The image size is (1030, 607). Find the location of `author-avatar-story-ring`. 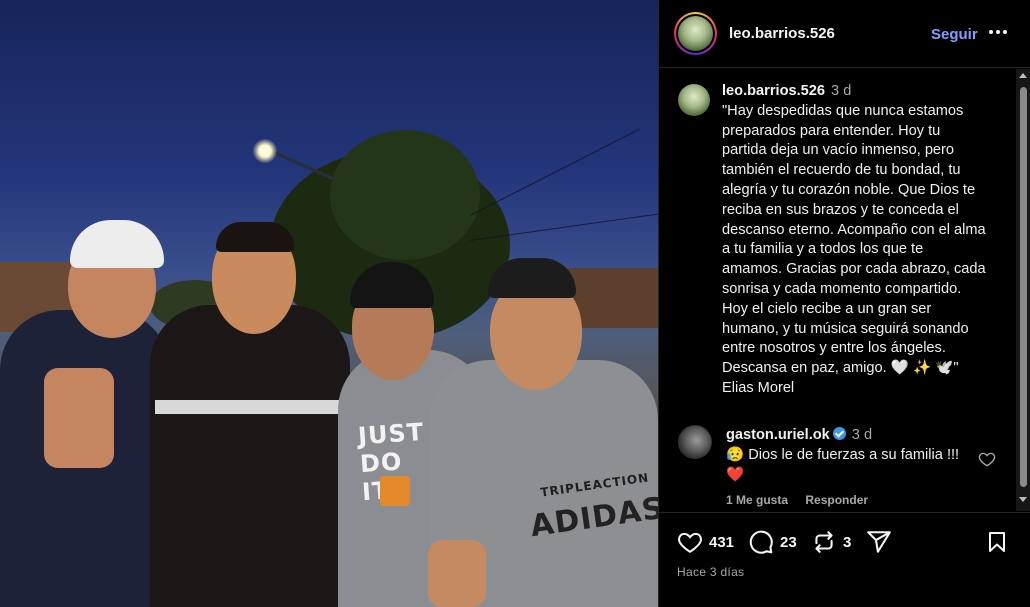

author-avatar-story-ring is located at coordinates (695, 33).